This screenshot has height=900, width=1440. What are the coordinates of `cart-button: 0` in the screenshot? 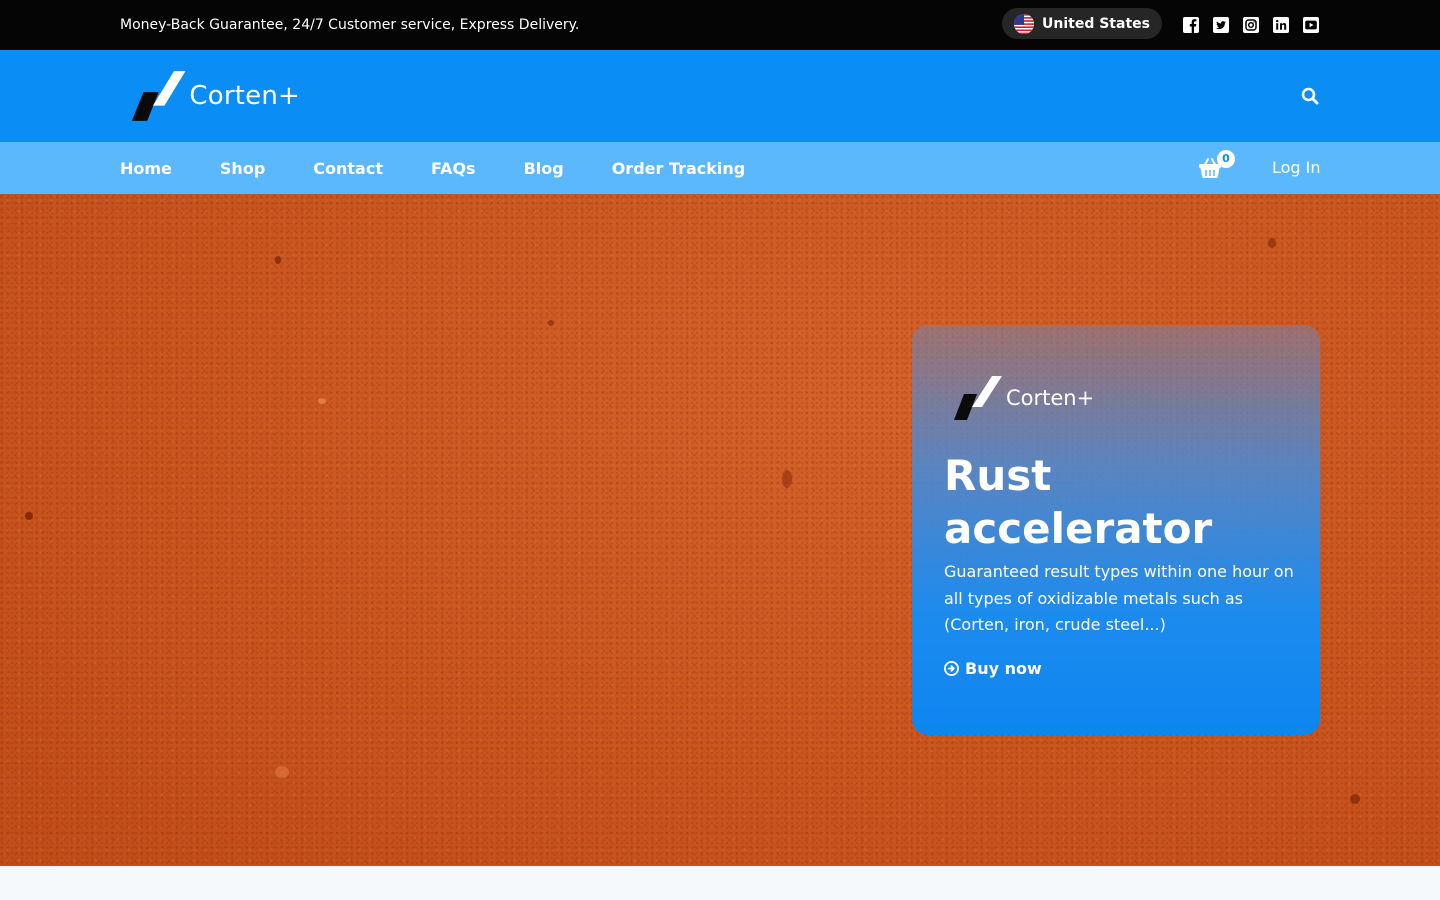 It's located at (1218, 166).